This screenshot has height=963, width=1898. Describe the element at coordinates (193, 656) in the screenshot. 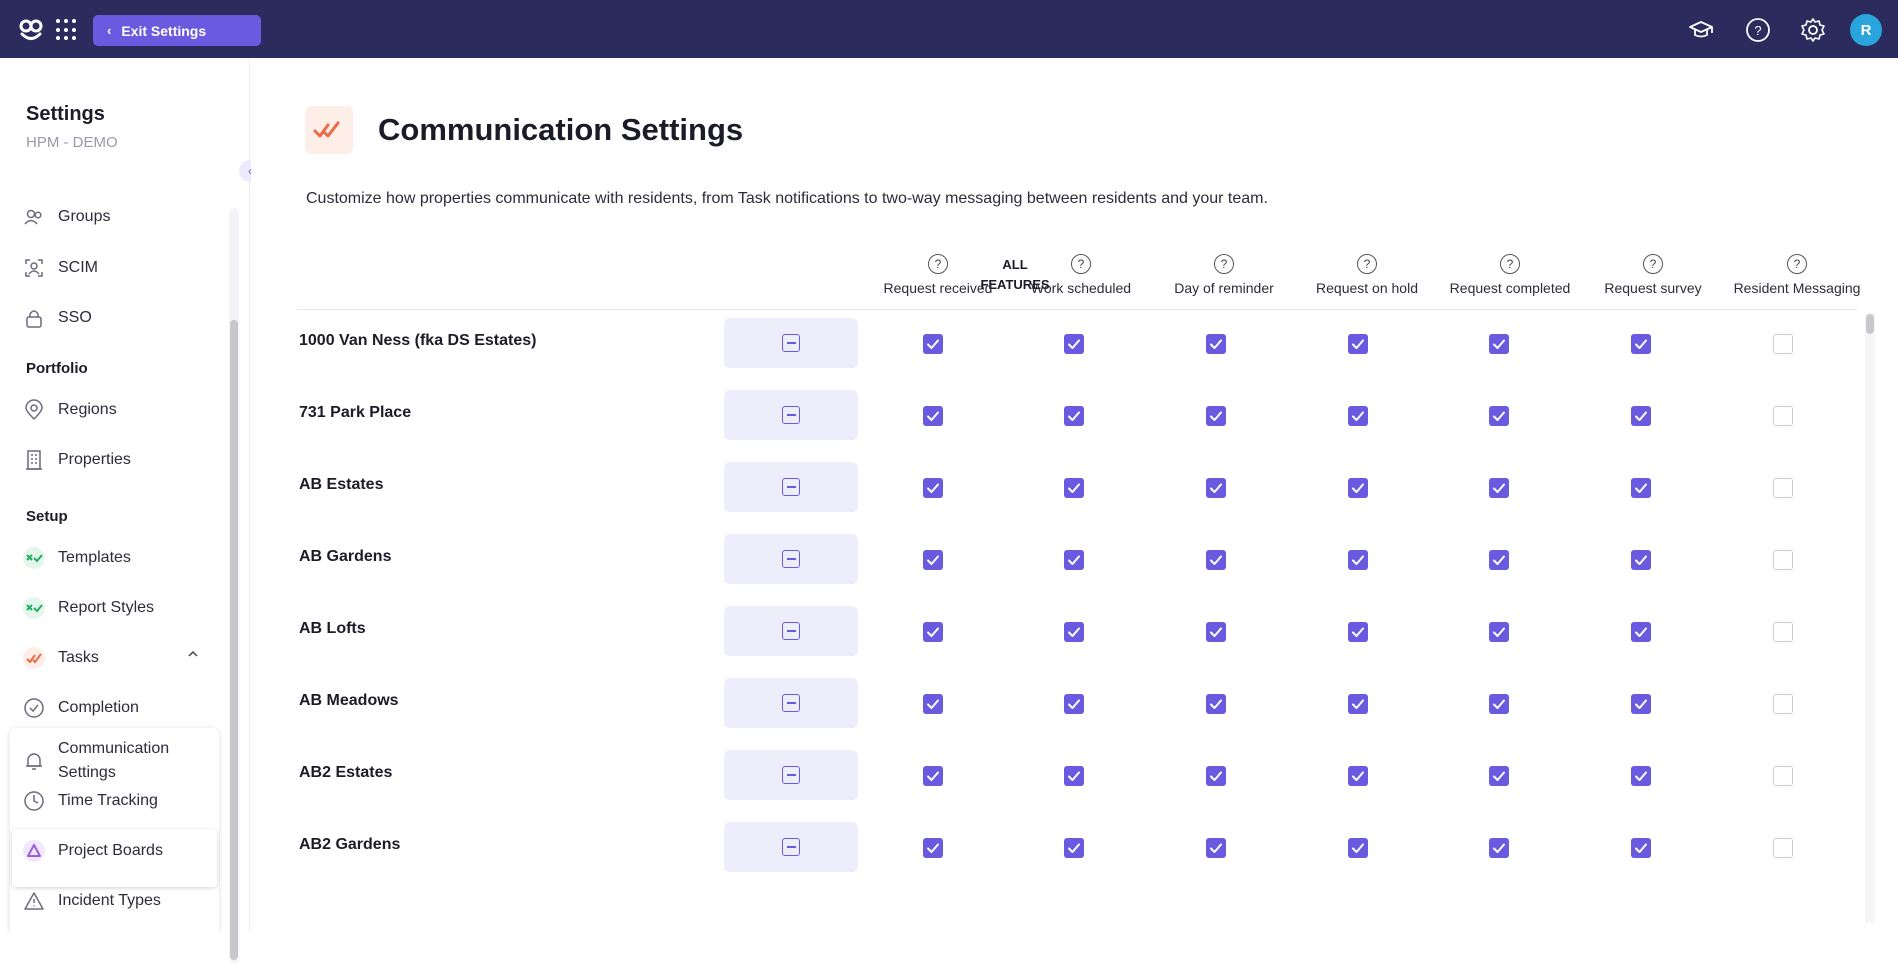

I see `chevron-up-icon` at that location.